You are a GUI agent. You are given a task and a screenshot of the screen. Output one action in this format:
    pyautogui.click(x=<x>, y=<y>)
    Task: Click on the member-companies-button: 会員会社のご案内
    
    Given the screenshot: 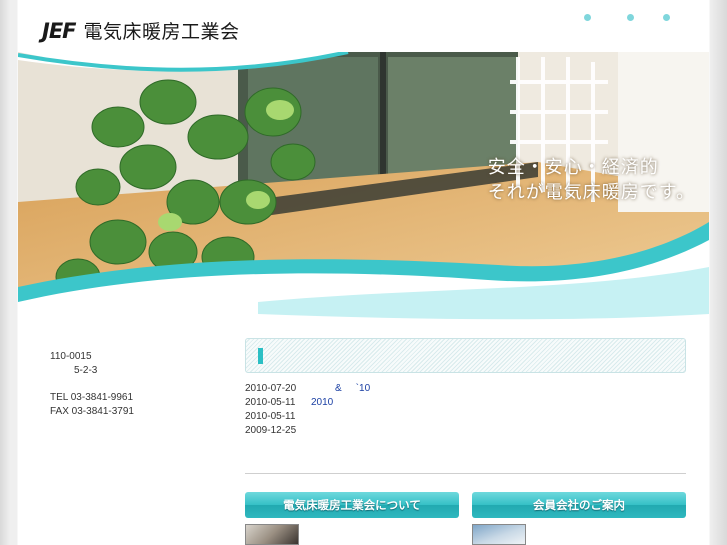 What is the action you would take?
    pyautogui.click(x=579, y=505)
    